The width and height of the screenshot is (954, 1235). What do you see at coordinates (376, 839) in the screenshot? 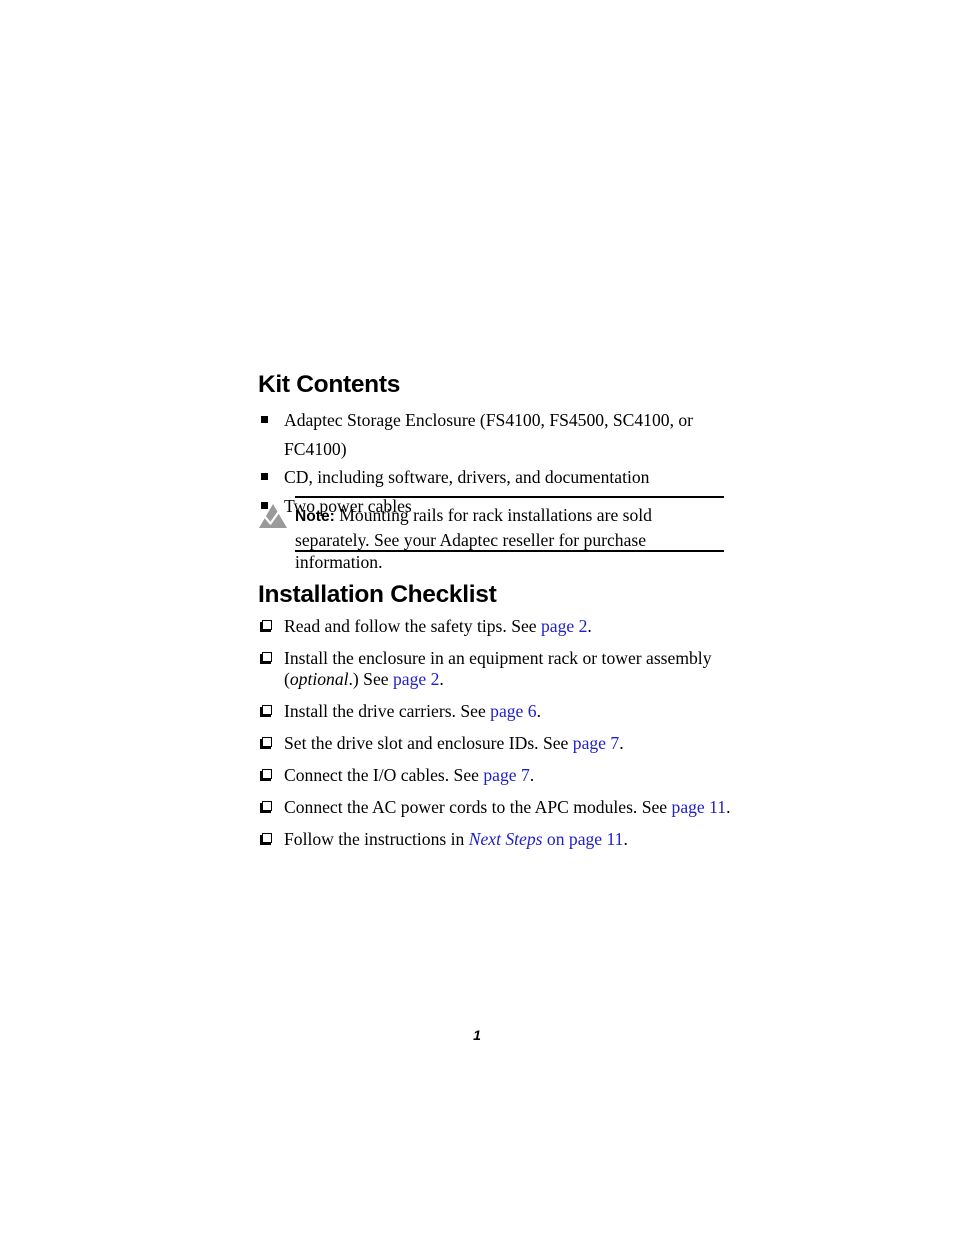
I see `checklist-item-text: Follow the instructions in` at bounding box center [376, 839].